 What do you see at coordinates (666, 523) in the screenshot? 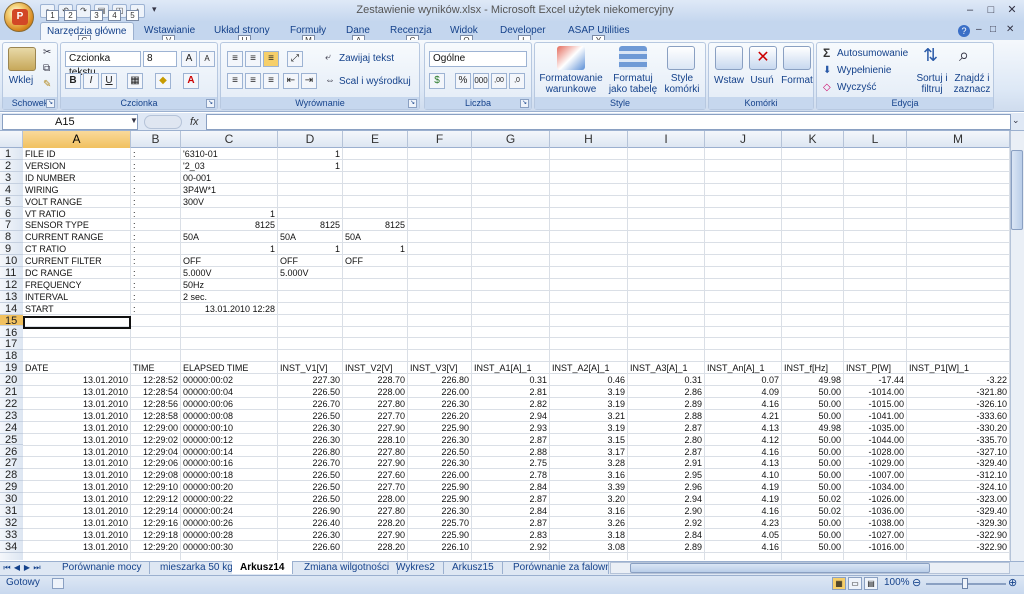
I see `table-data-cell: 2.92` at bounding box center [666, 523].